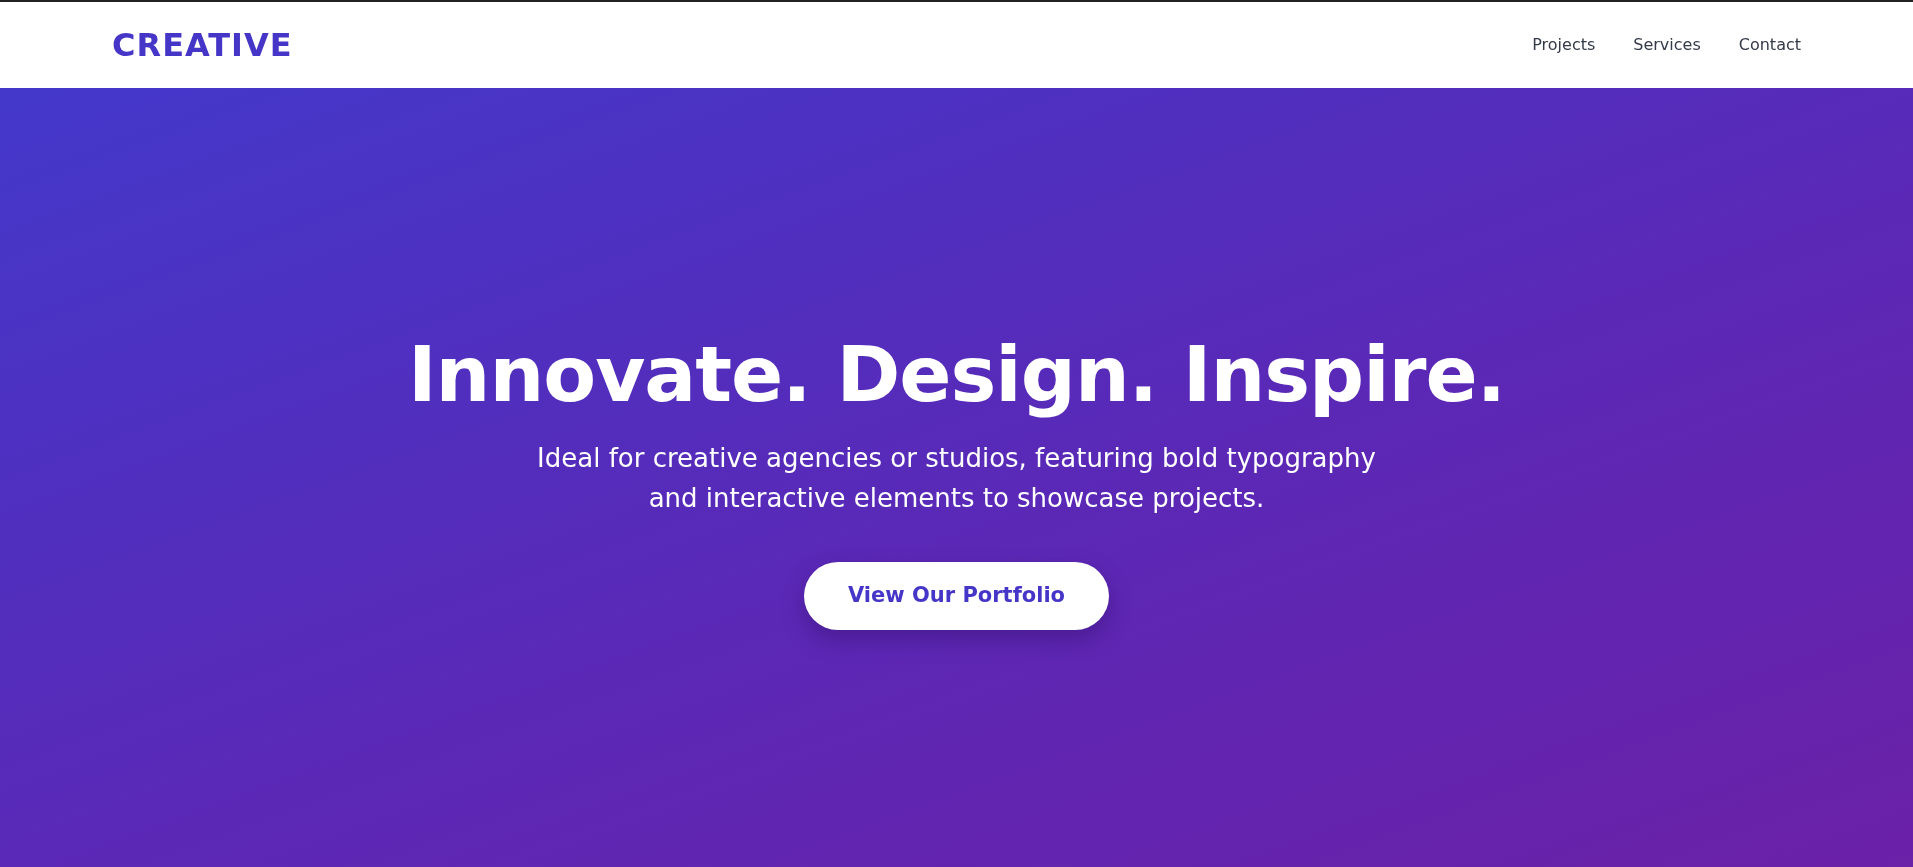 The height and width of the screenshot is (867, 1913). What do you see at coordinates (956, 478) in the screenshot?
I see `hero-description: Ideal for creative agencies or studios, featuring bold typography and interactive elements to showcase projects.` at bounding box center [956, 478].